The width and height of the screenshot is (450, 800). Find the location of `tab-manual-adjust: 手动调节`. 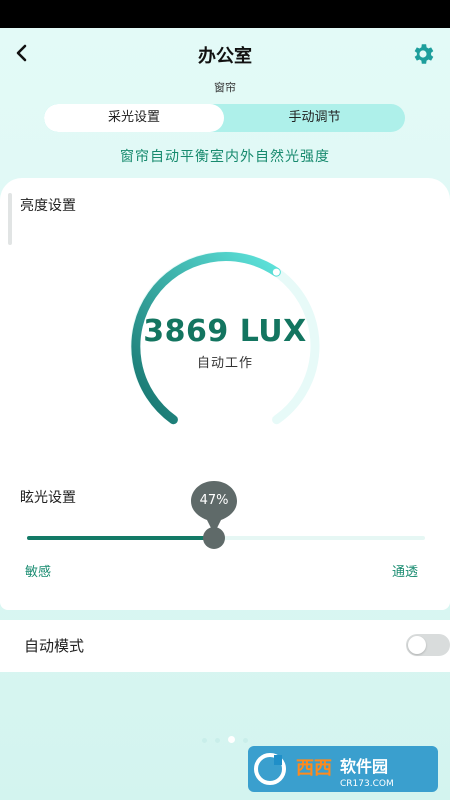

tab-manual-adjust: 手动调节 is located at coordinates (314, 118).